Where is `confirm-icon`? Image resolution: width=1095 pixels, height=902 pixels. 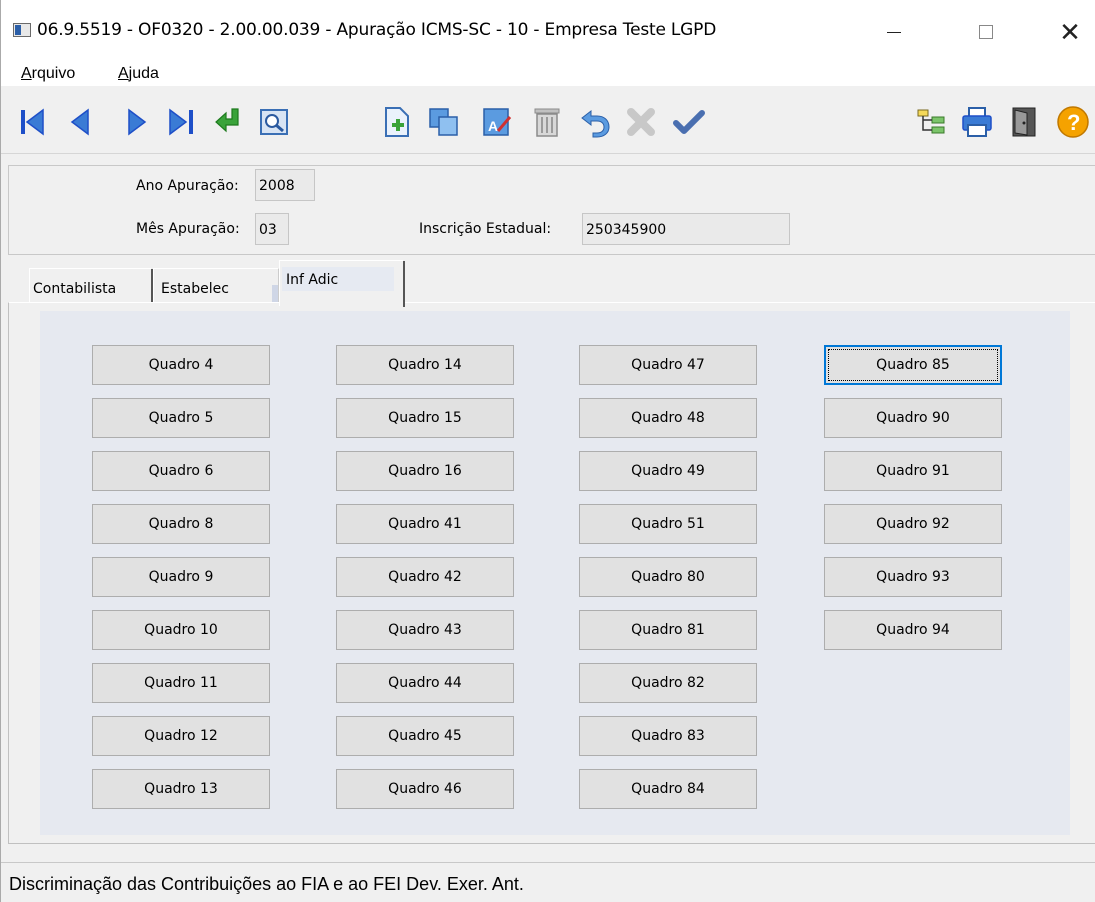
confirm-icon is located at coordinates (689, 122).